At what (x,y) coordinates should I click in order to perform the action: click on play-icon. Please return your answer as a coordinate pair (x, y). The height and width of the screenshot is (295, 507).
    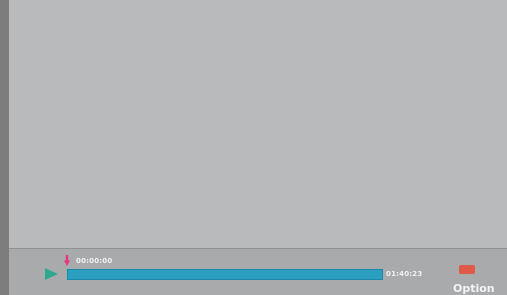
    Looking at the image, I should click on (51, 274).